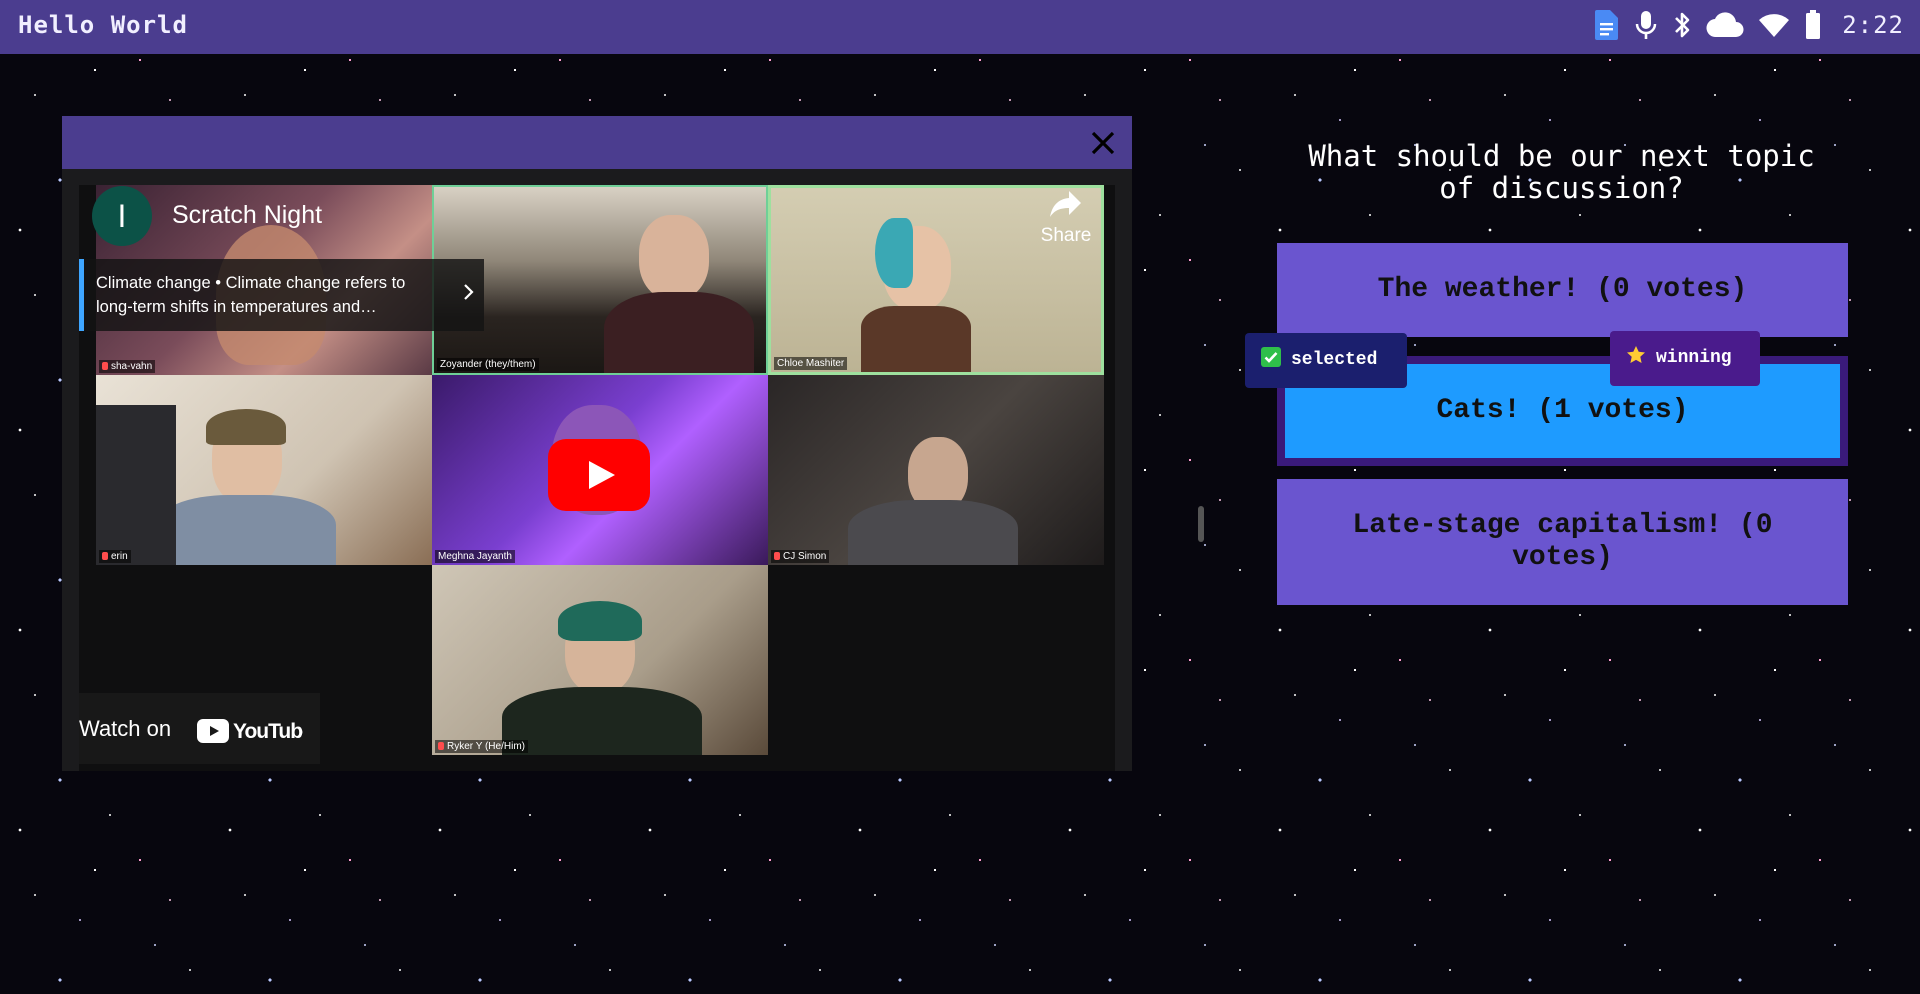 This screenshot has height=994, width=1920. Describe the element at coordinates (600, 660) in the screenshot. I see `participant-tile: Ryker Y (He/Him)` at that location.